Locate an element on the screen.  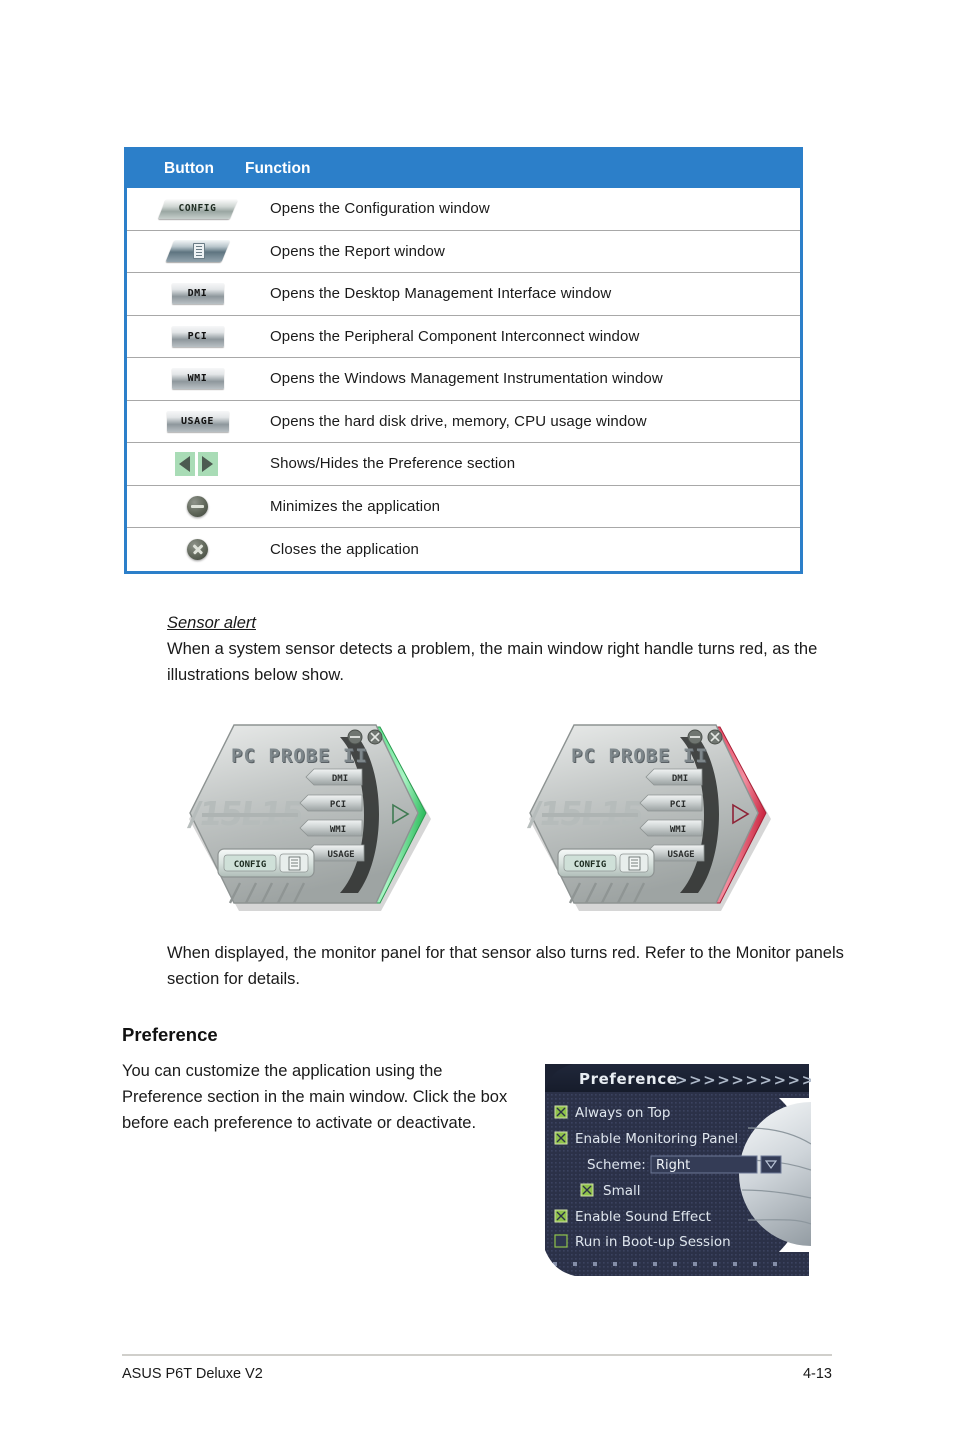
wmi-button-icon: WMI is located at coordinates (197, 379).